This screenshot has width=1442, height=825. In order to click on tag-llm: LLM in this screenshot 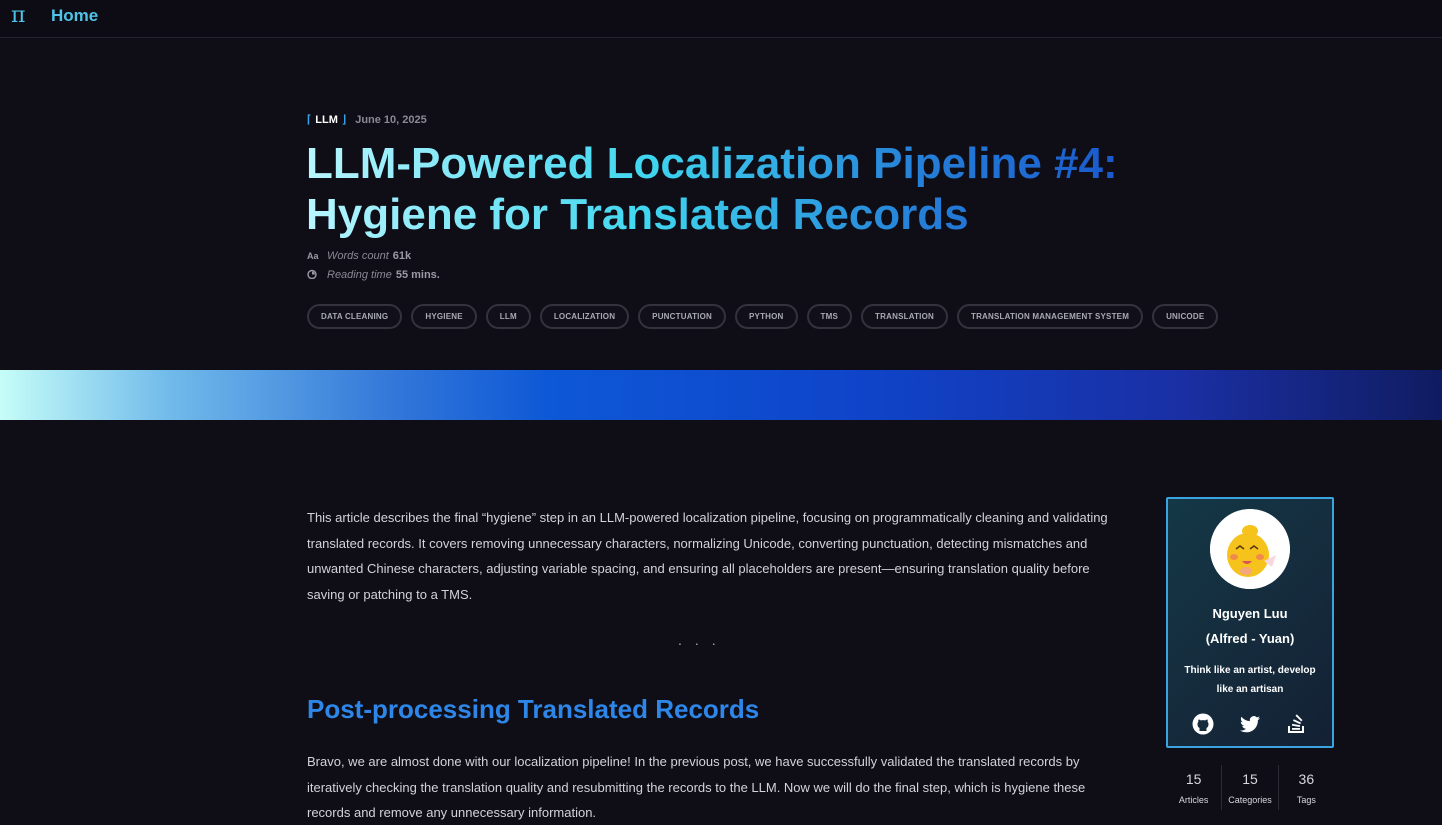, I will do `click(508, 316)`.